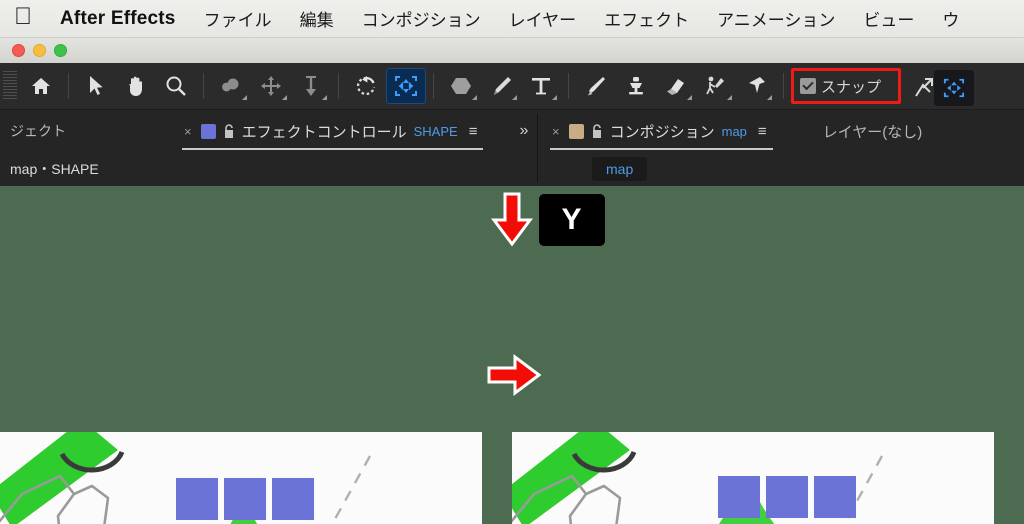  I want to click on key-hint-badge: Y, so click(572, 220).